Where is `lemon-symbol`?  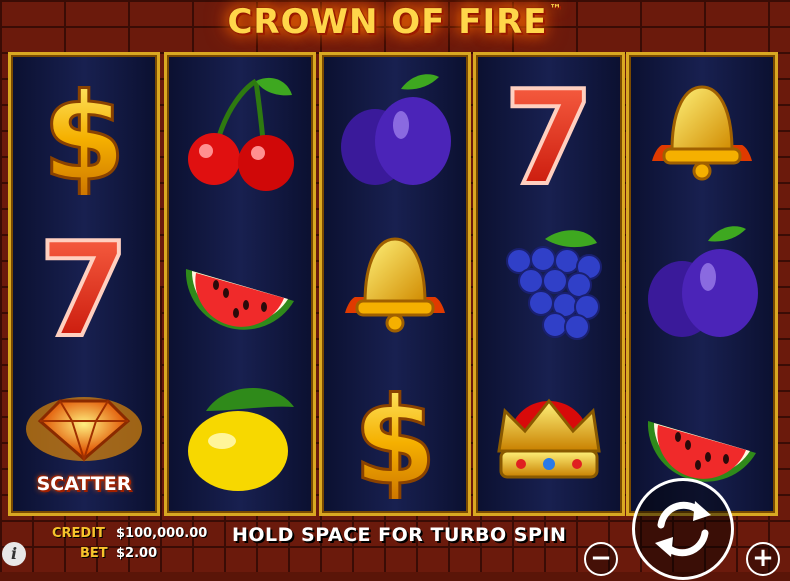
lemon-symbol is located at coordinates (240, 435).